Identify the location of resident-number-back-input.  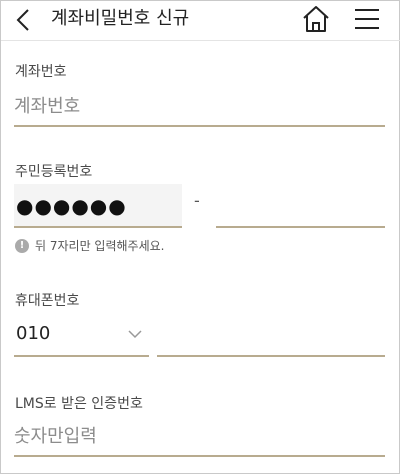
(300, 205).